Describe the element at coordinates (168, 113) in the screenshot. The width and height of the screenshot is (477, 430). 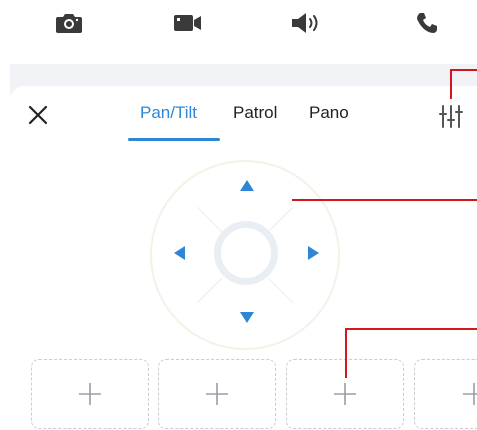
I see `tab-pan-tilt: Pan/Tilt` at that location.